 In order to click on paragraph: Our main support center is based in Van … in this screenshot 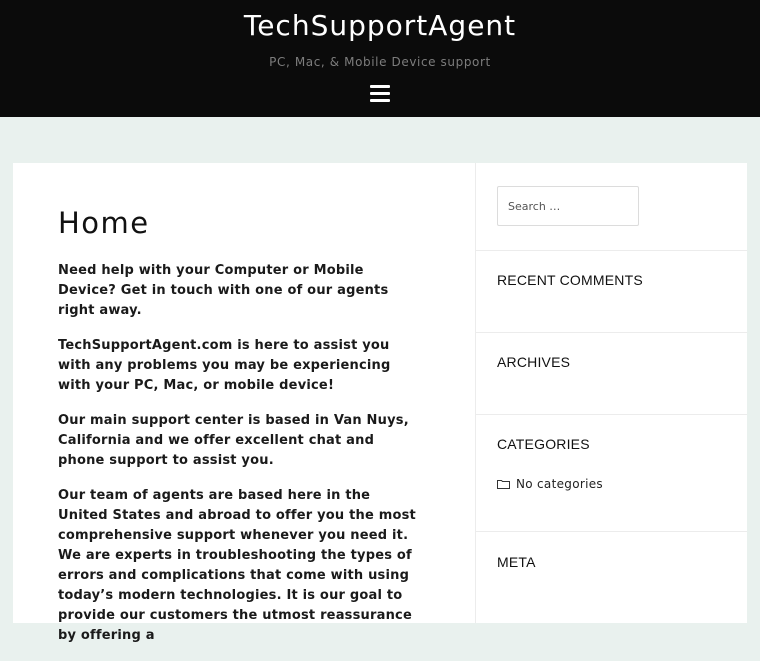, I will do `click(233, 440)`.